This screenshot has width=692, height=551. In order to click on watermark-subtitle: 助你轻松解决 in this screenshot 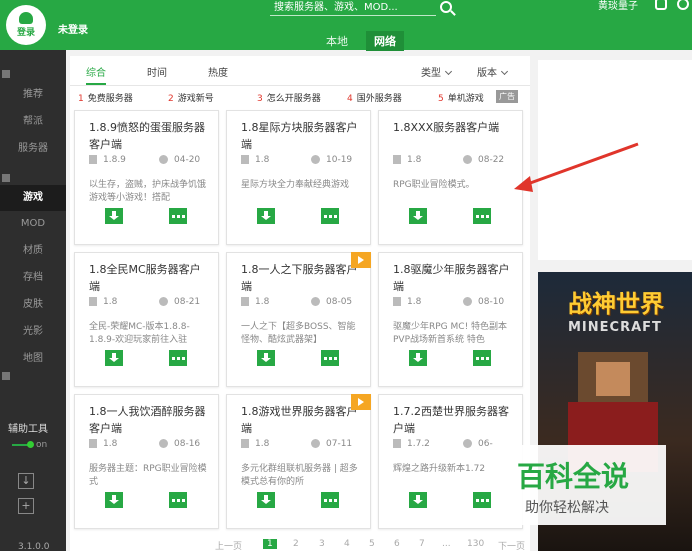, I will do `click(567, 508)`.